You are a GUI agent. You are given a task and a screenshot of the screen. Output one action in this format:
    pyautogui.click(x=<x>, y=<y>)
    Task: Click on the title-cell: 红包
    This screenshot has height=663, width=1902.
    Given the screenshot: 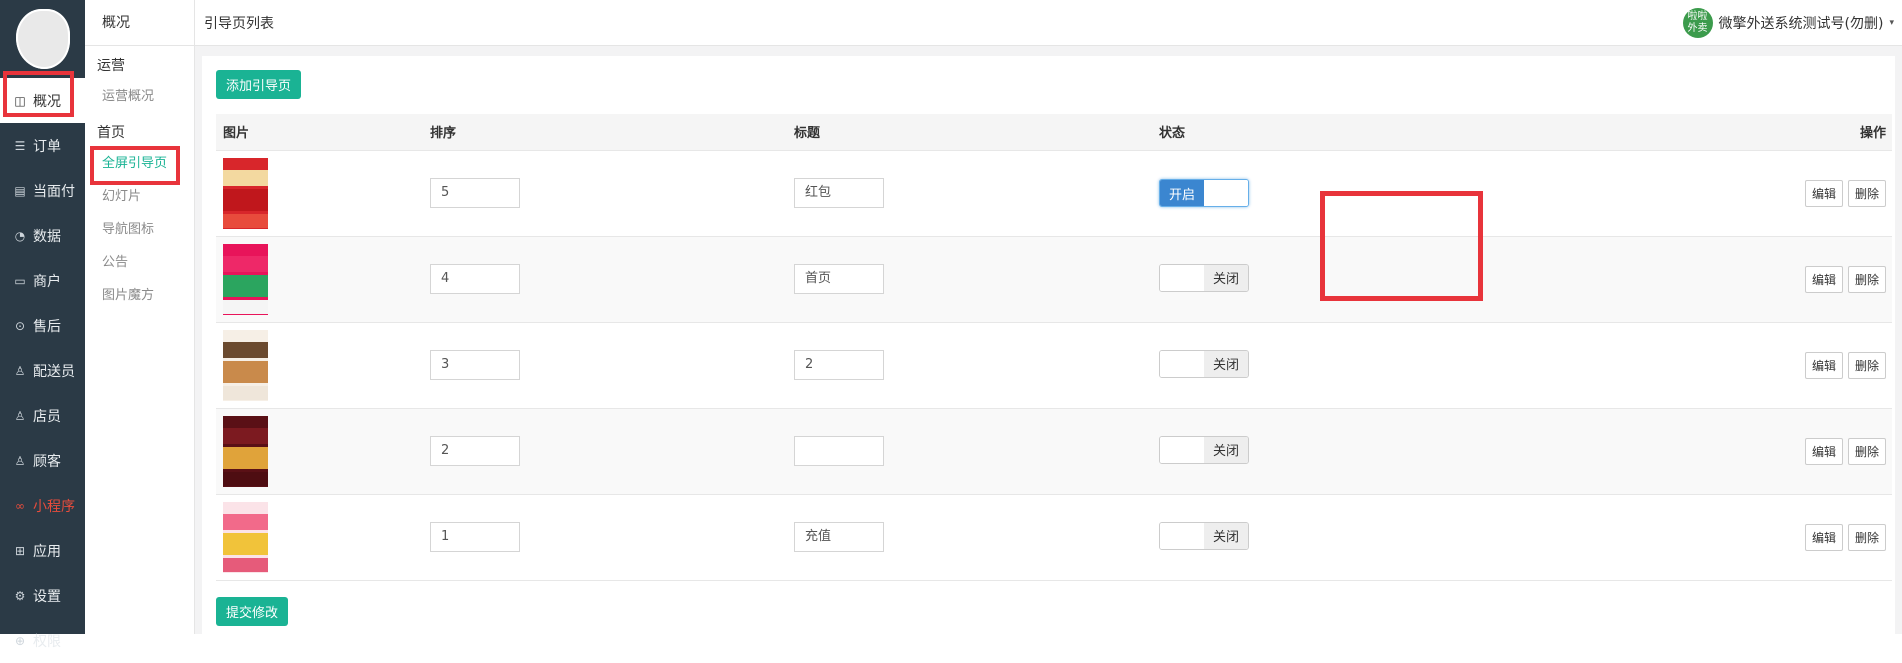 What is the action you would take?
    pyautogui.click(x=969, y=193)
    